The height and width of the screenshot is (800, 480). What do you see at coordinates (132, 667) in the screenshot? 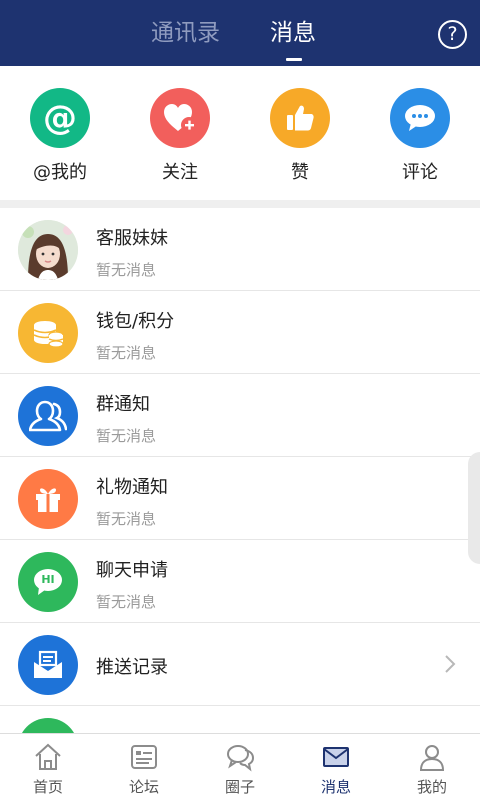
I see `item-title: 推送记录` at bounding box center [132, 667].